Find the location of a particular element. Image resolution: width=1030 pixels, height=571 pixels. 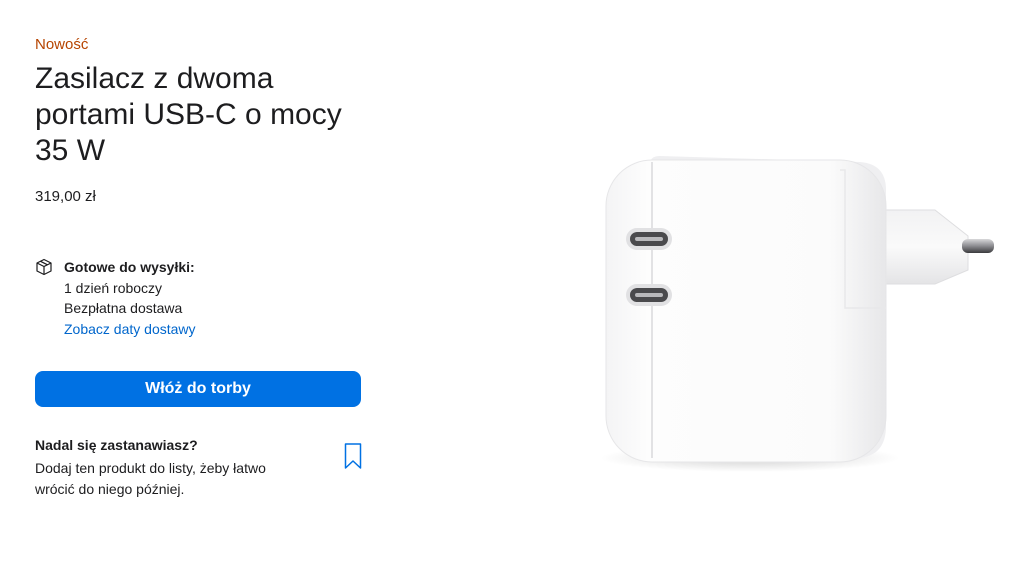

new-badge: Nowość is located at coordinates (62, 44).